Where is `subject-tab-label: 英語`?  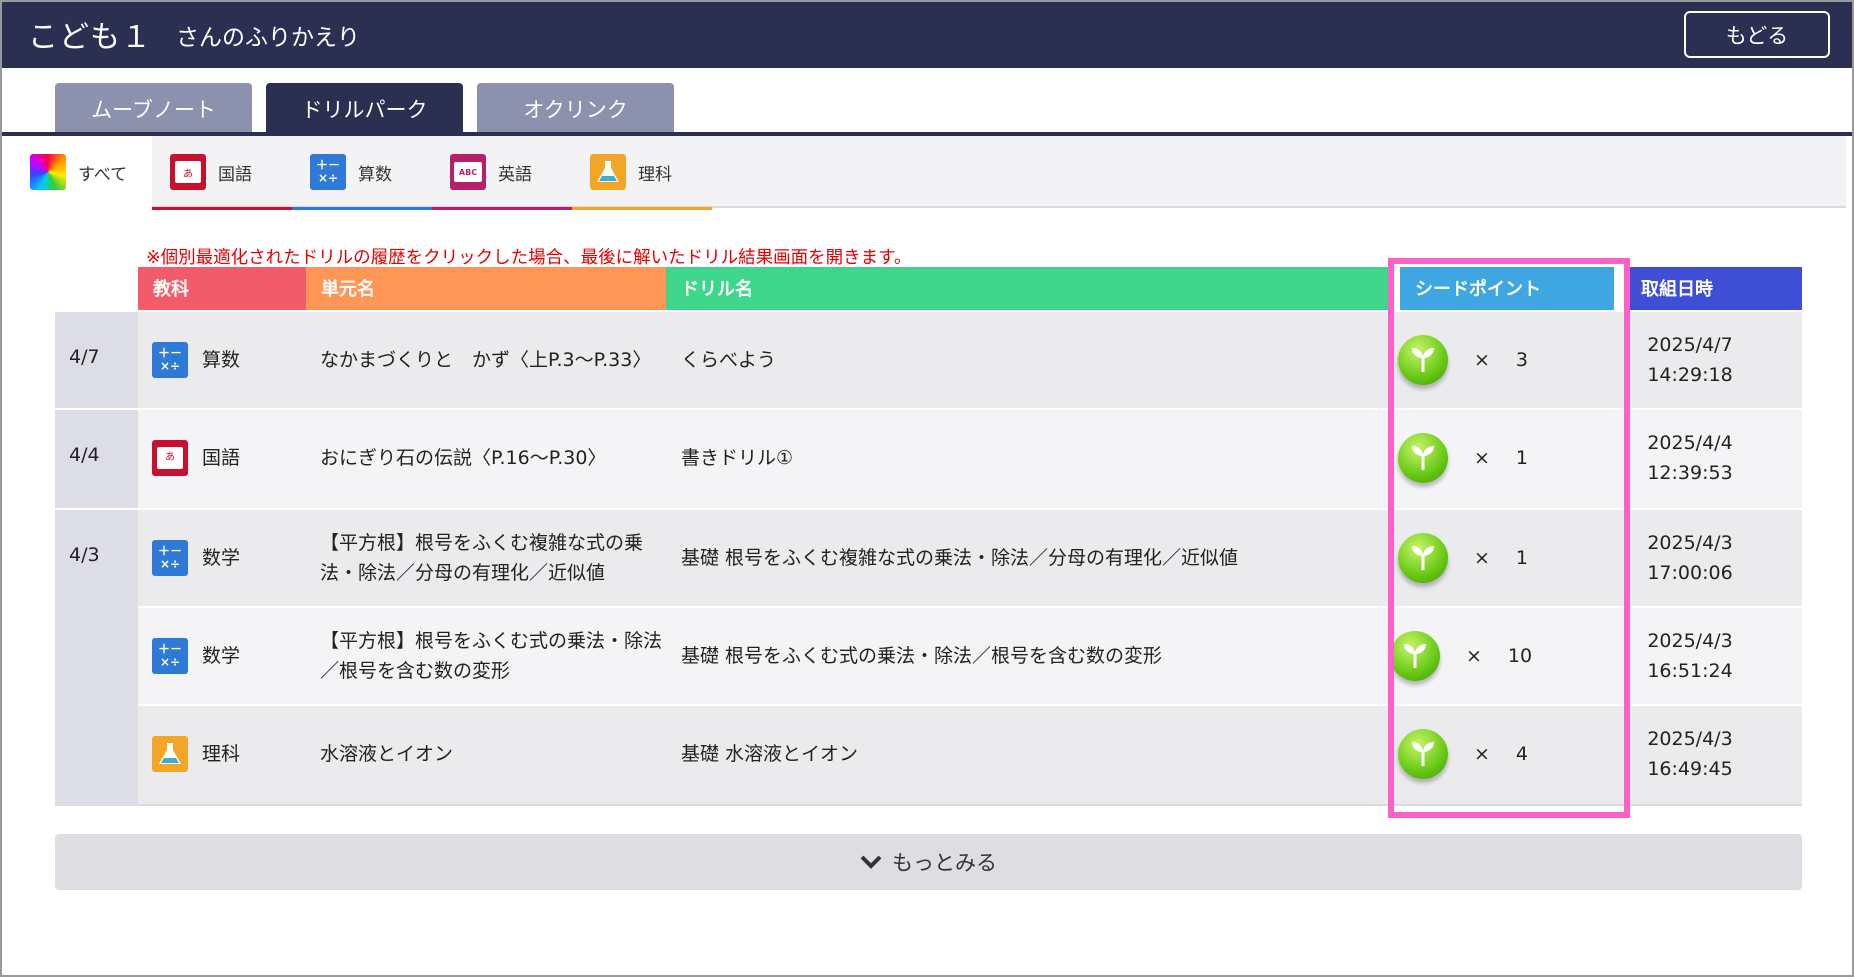 subject-tab-label: 英語 is located at coordinates (515, 174).